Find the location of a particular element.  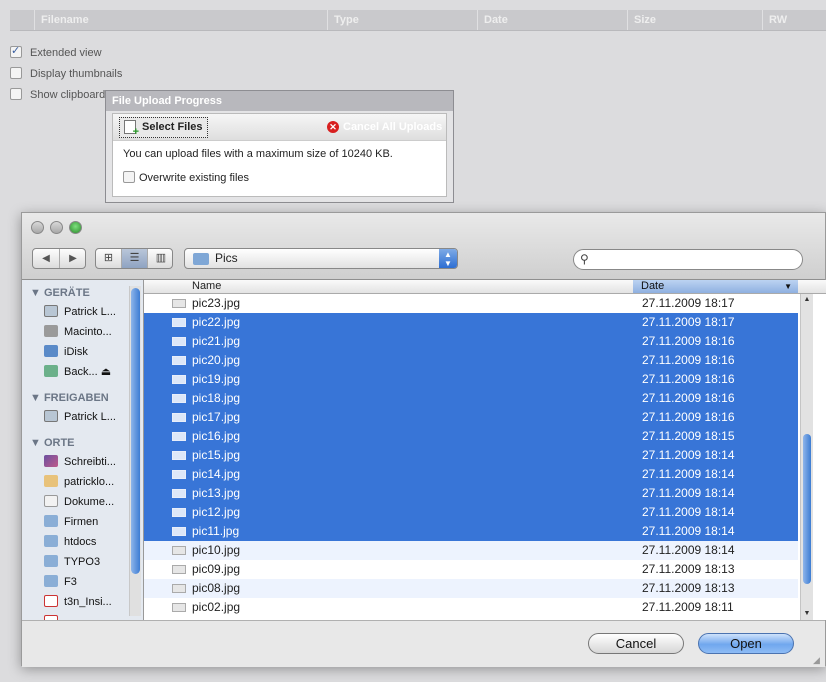

file-row: pic17.jpg 27.11.2009 18:16 is located at coordinates (471, 417).